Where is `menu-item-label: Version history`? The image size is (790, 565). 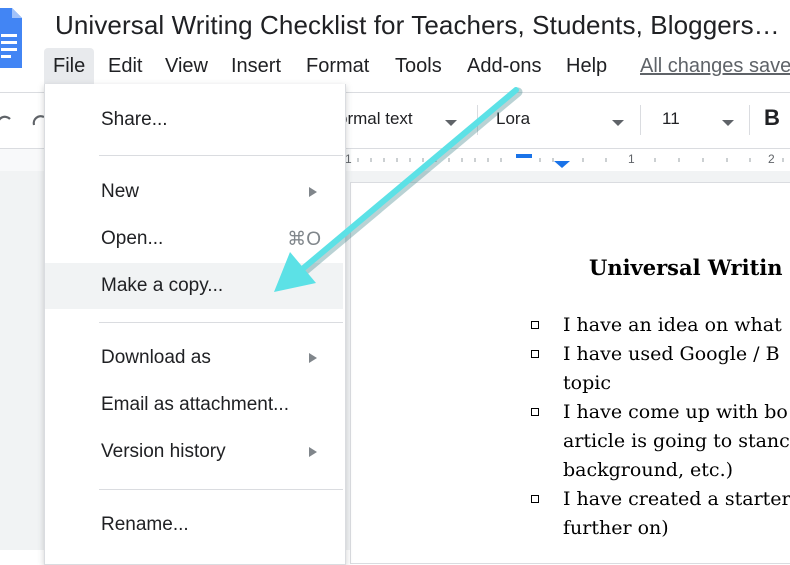
menu-item-label: Version history is located at coordinates (163, 451).